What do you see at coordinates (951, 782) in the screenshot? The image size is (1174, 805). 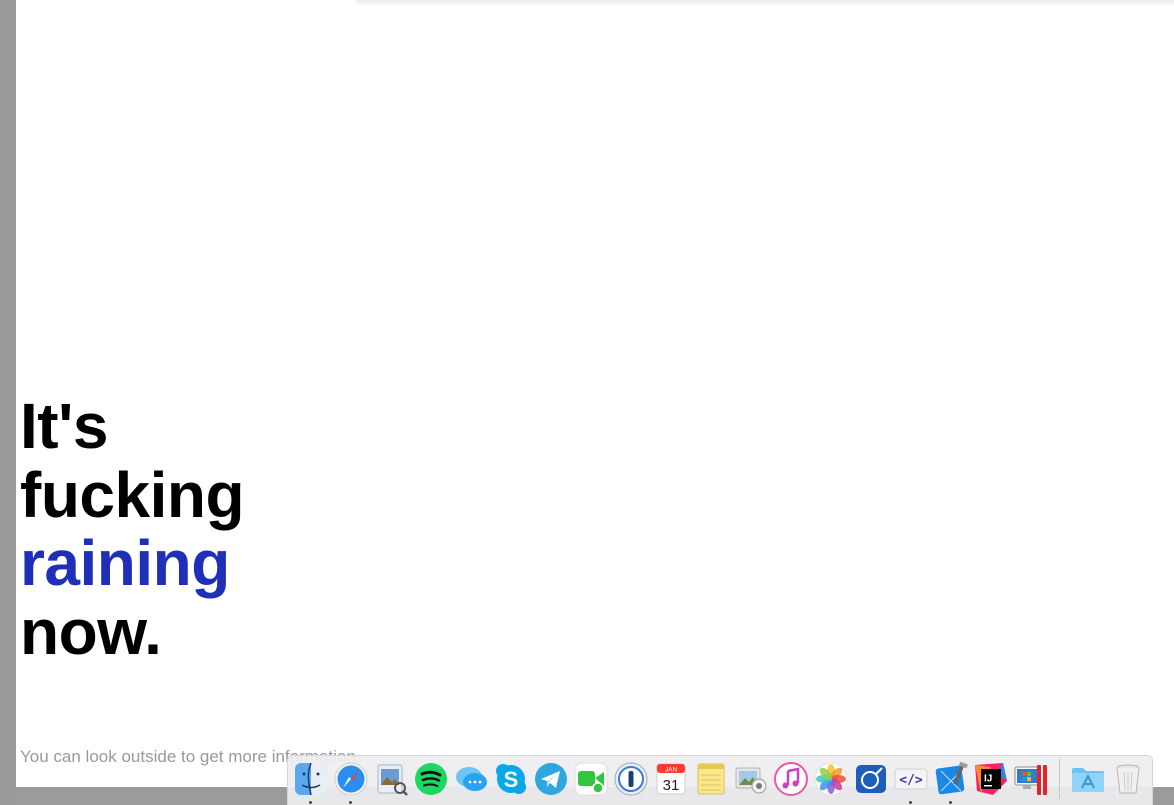 I see `xcode-icon` at bounding box center [951, 782].